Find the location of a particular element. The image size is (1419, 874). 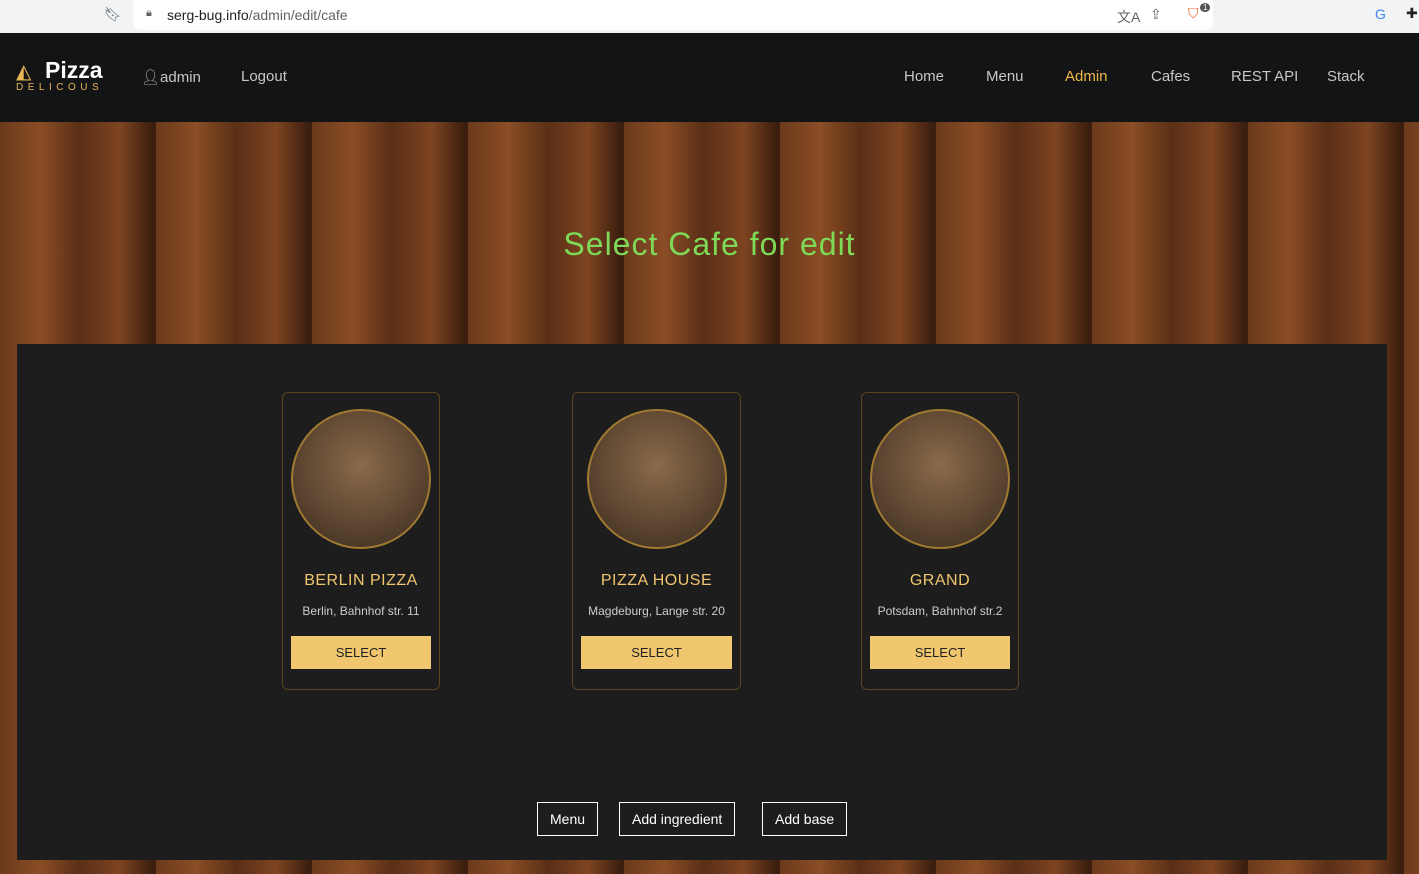

url-text: serg-bug.info/admin/edit/cafe is located at coordinates (257, 15).